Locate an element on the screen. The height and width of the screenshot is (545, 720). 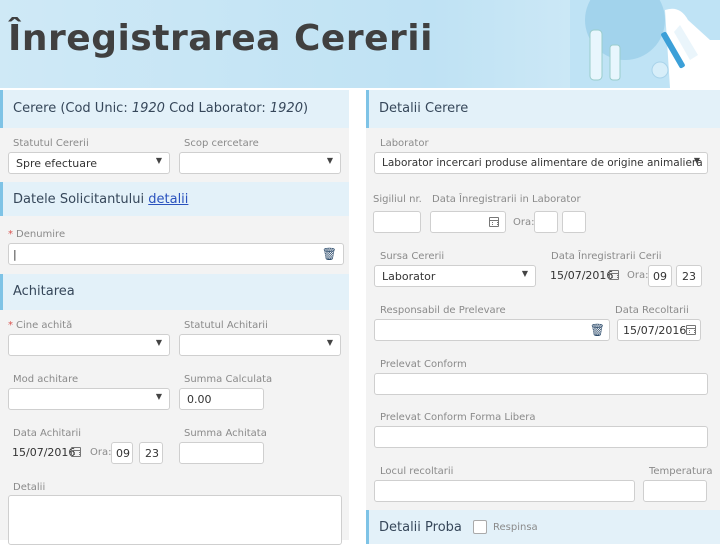
denumire-input: | 🗑 is located at coordinates (176, 254).